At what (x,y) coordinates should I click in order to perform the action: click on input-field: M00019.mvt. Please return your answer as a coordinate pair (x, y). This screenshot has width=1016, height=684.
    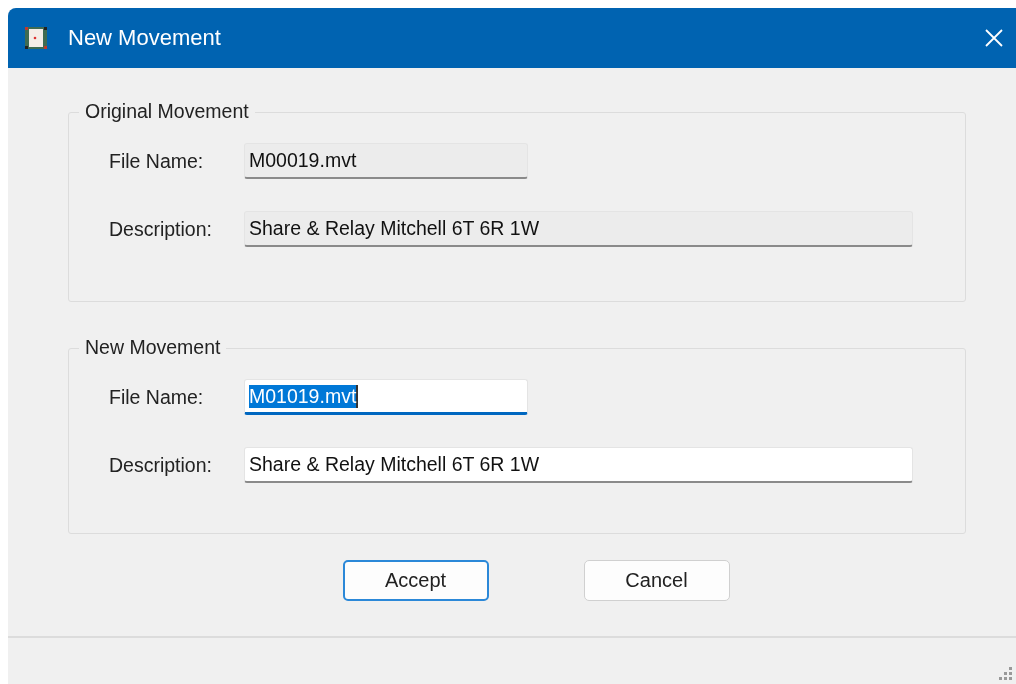
    Looking at the image, I should click on (386, 161).